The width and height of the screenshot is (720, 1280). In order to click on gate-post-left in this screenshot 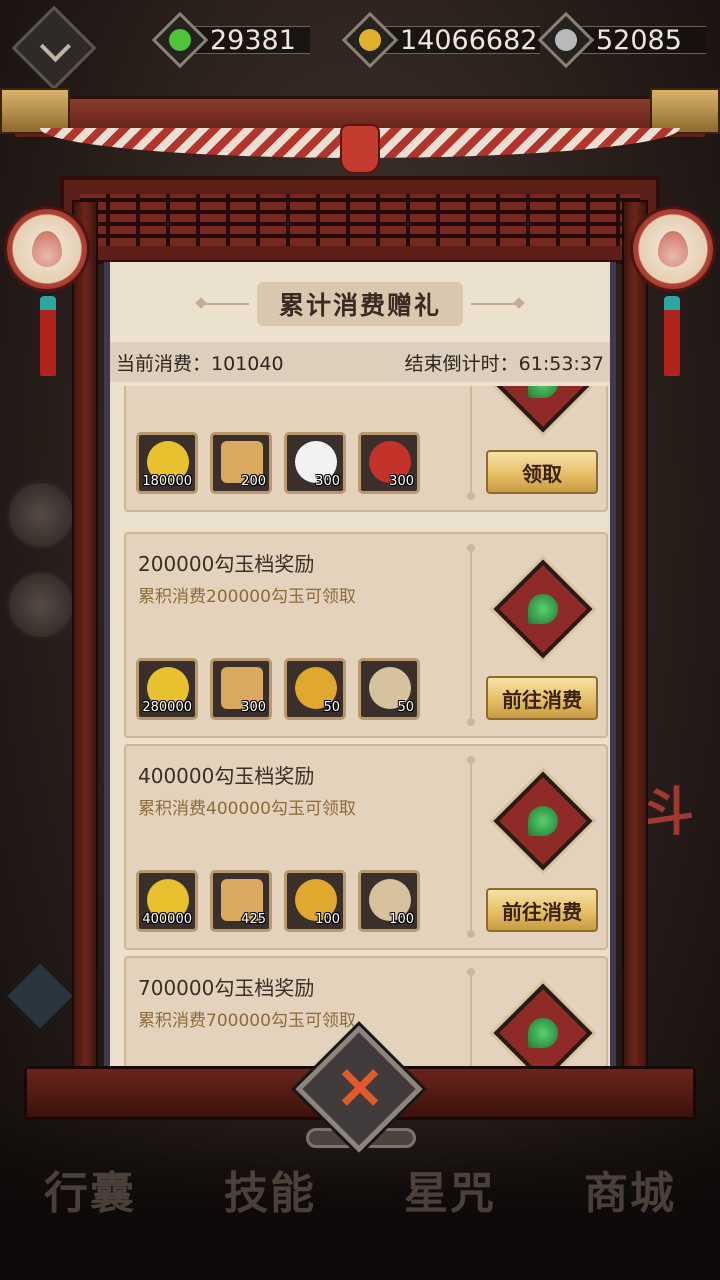, I will do `click(85, 640)`.